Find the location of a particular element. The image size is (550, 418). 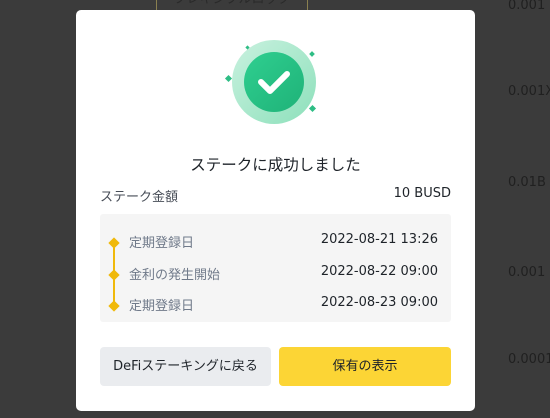

back-to-defi-staking-button: DeFiステーキングに戻る is located at coordinates (185, 366).